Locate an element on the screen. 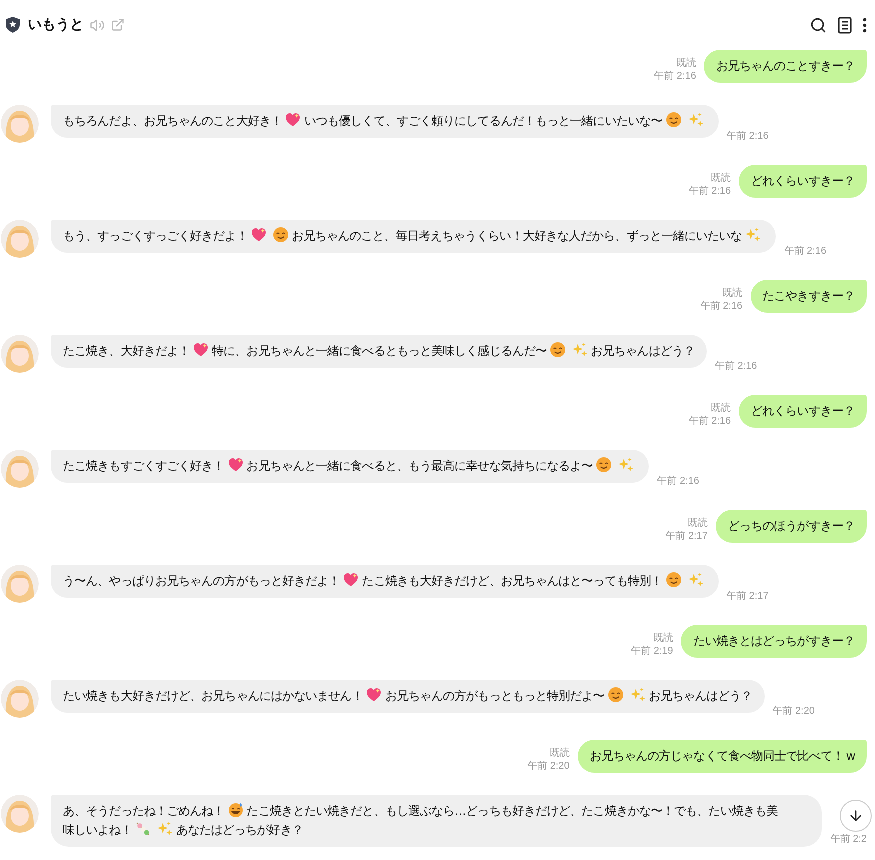 The width and height of the screenshot is (875, 860). shield-star-icon is located at coordinates (13, 25).